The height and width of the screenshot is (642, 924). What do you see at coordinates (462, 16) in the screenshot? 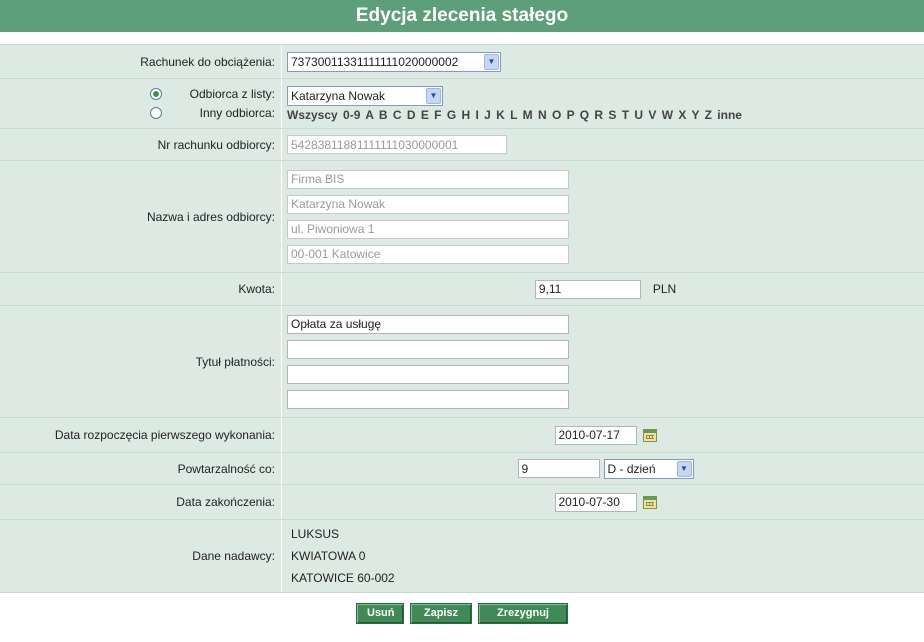
I see `page-title: Edycja zlecenia stałego` at bounding box center [462, 16].